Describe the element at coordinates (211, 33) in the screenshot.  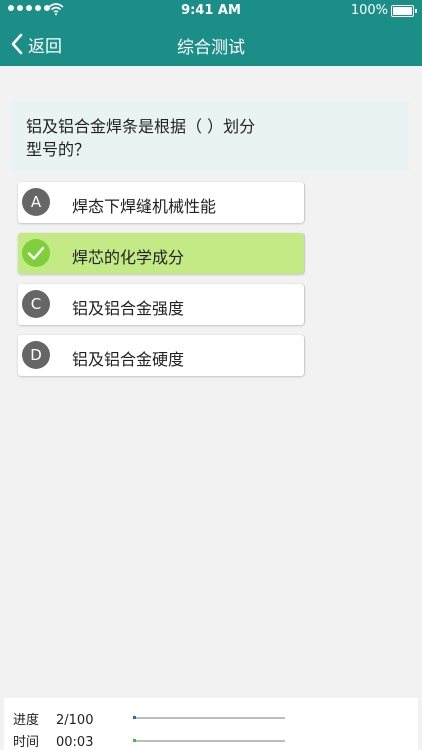
I see `app-header: 9:41 AM 100% 返回 综合测试` at that location.